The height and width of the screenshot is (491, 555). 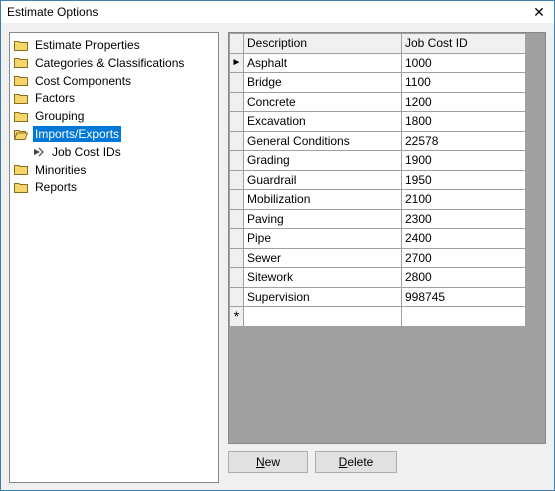 What do you see at coordinates (322, 316) in the screenshot?
I see `cell-description` at bounding box center [322, 316].